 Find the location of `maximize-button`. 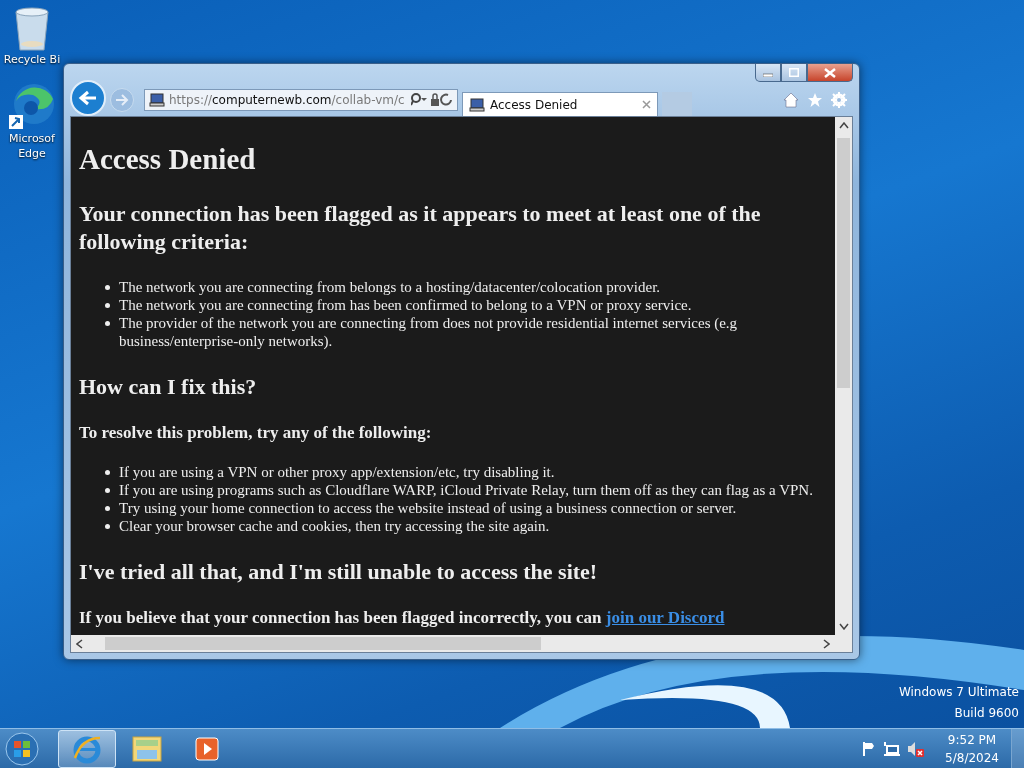

maximize-button is located at coordinates (794, 73).